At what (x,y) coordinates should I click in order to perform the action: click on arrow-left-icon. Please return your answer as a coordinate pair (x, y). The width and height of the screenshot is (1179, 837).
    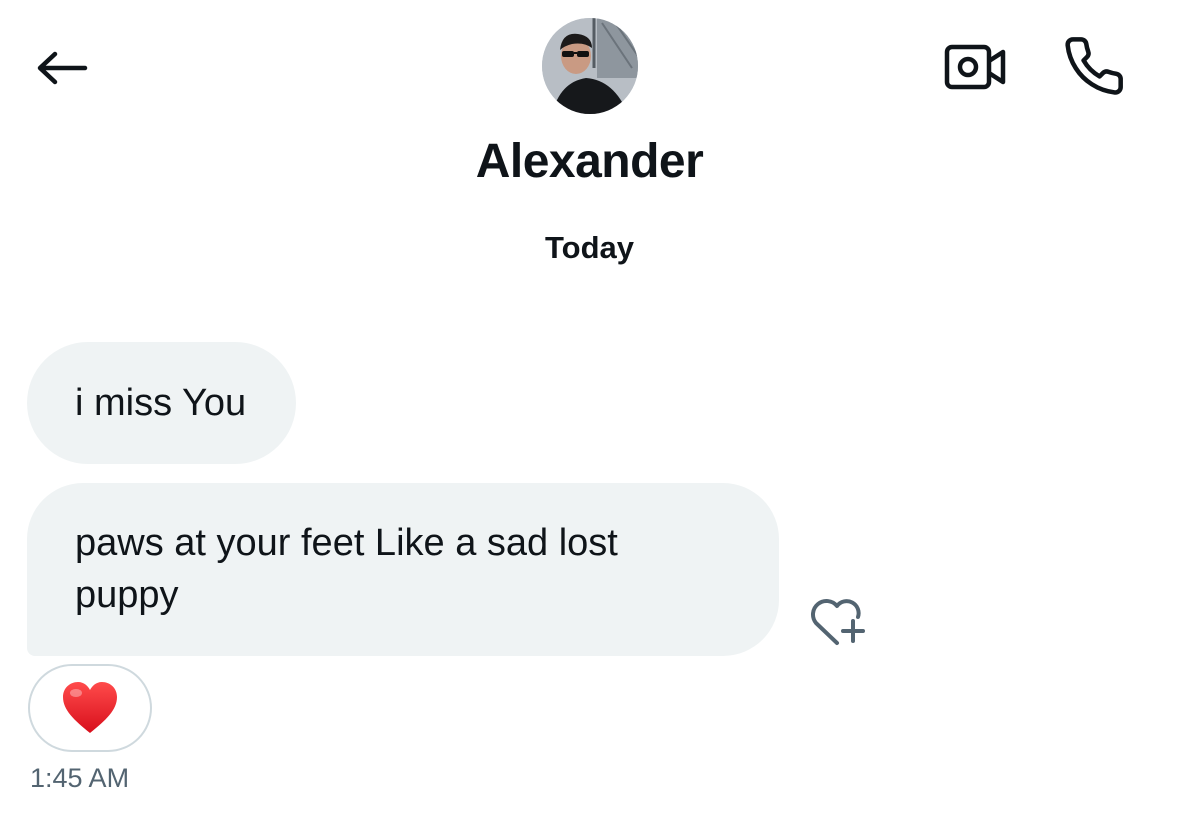
    Looking at the image, I should click on (62, 68).